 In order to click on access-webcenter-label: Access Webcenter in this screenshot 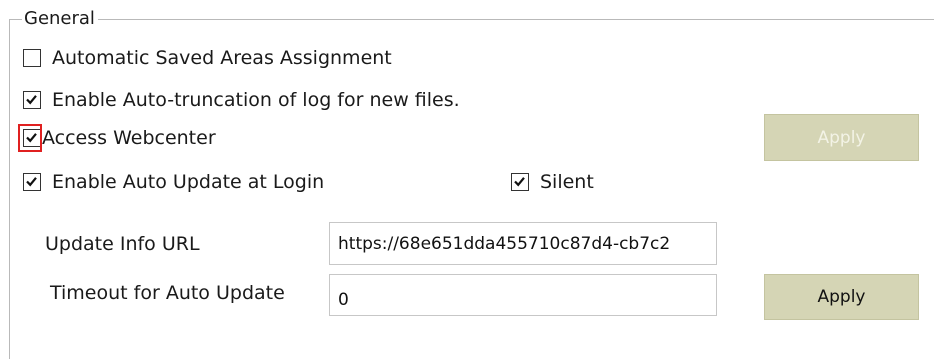, I will do `click(129, 138)`.